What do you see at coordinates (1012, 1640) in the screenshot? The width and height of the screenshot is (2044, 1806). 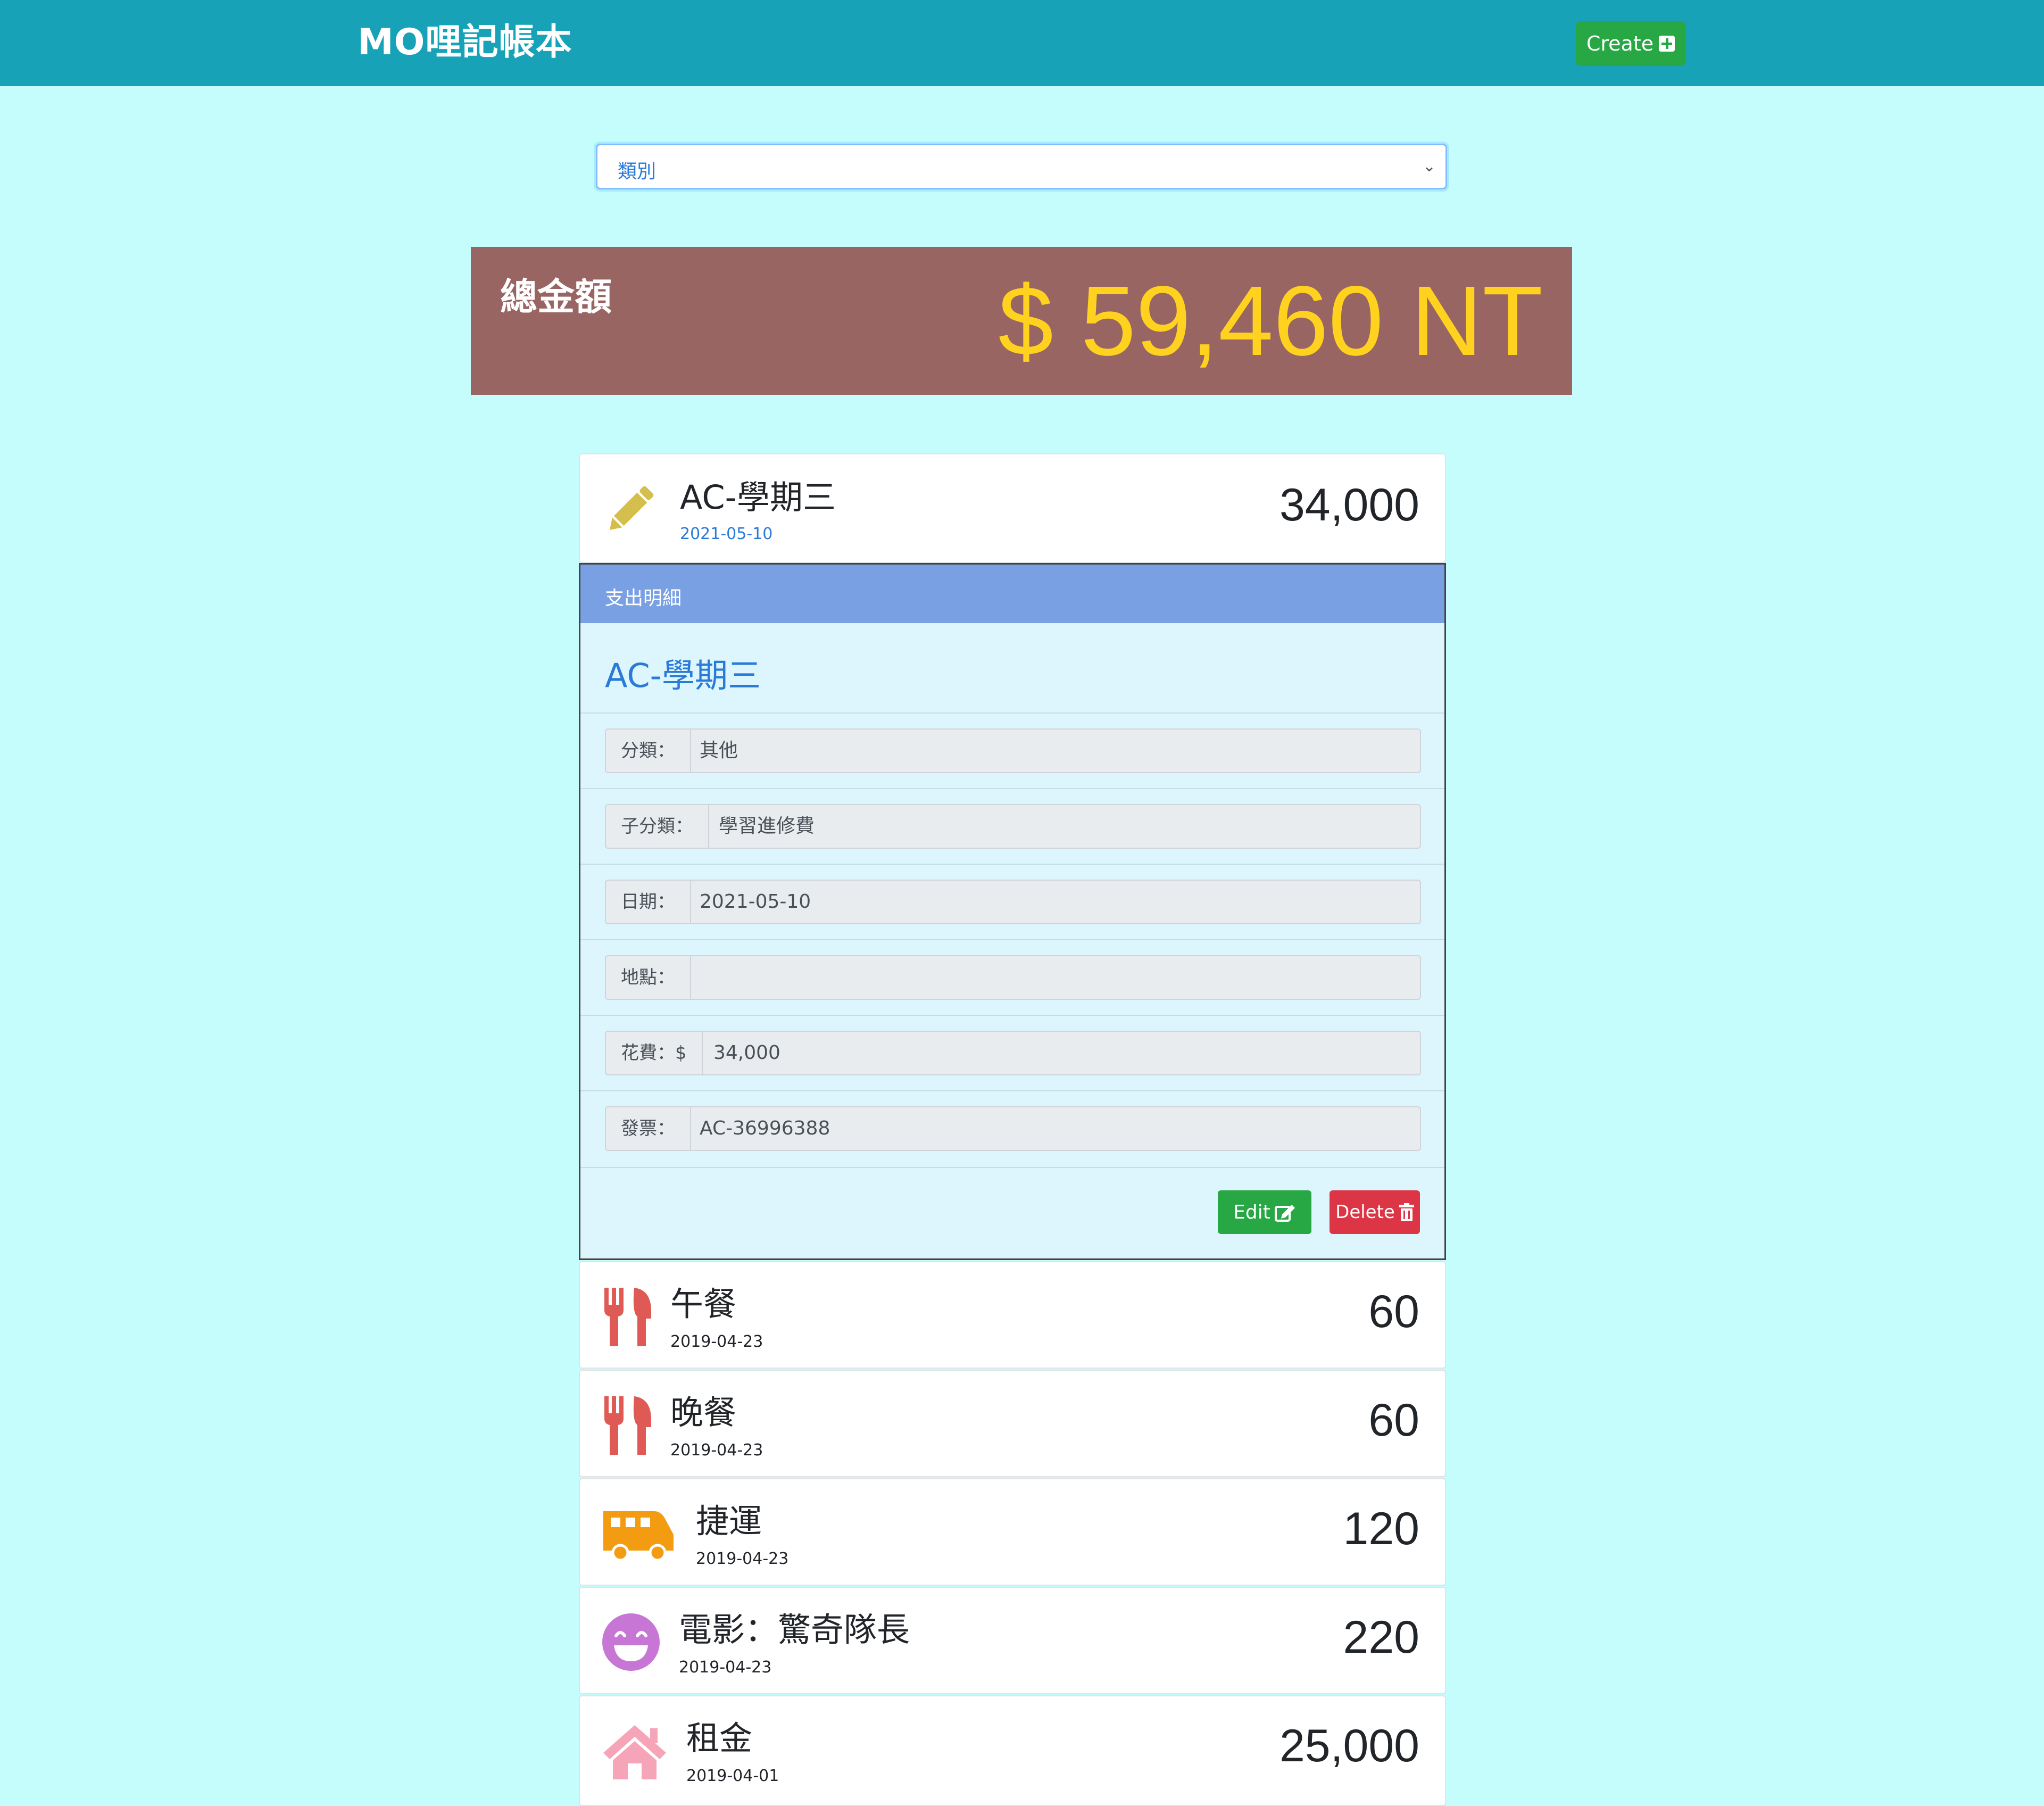 I see `record-item: 電影：驚奇隊長 2019-04-23 220` at bounding box center [1012, 1640].